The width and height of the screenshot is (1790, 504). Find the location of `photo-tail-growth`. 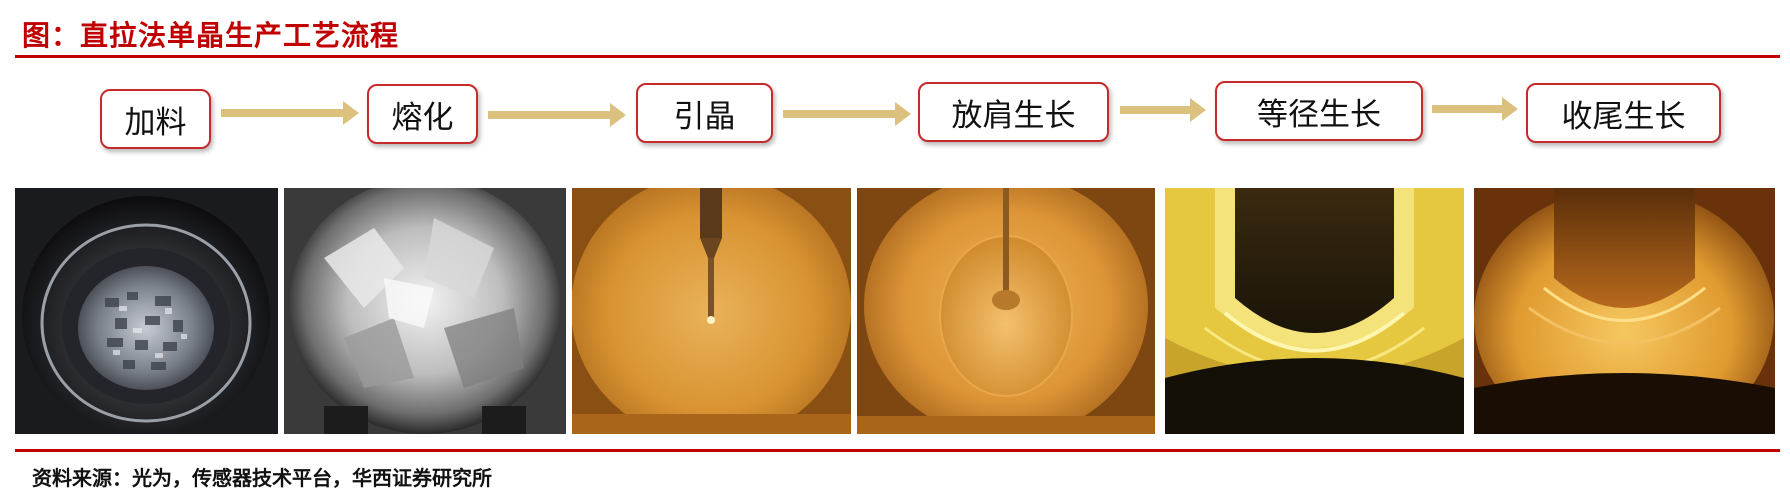

photo-tail-growth is located at coordinates (1624, 311).